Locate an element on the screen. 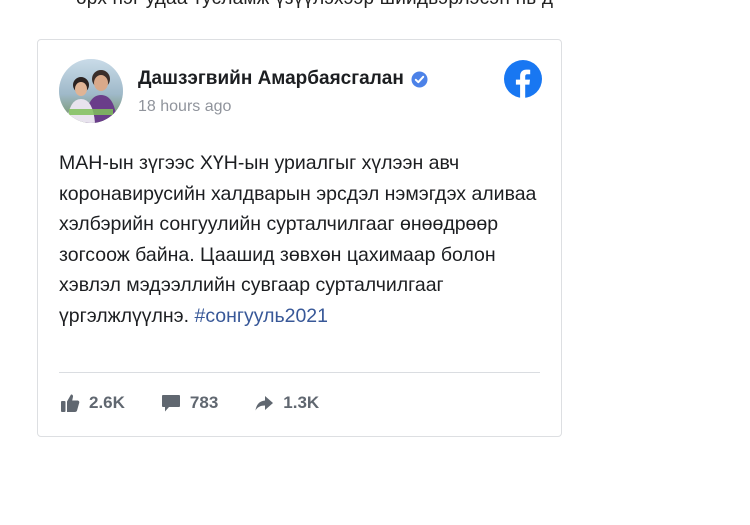 The image size is (750, 525). post-actions: 2.6K 783 1.3K is located at coordinates (206, 403).